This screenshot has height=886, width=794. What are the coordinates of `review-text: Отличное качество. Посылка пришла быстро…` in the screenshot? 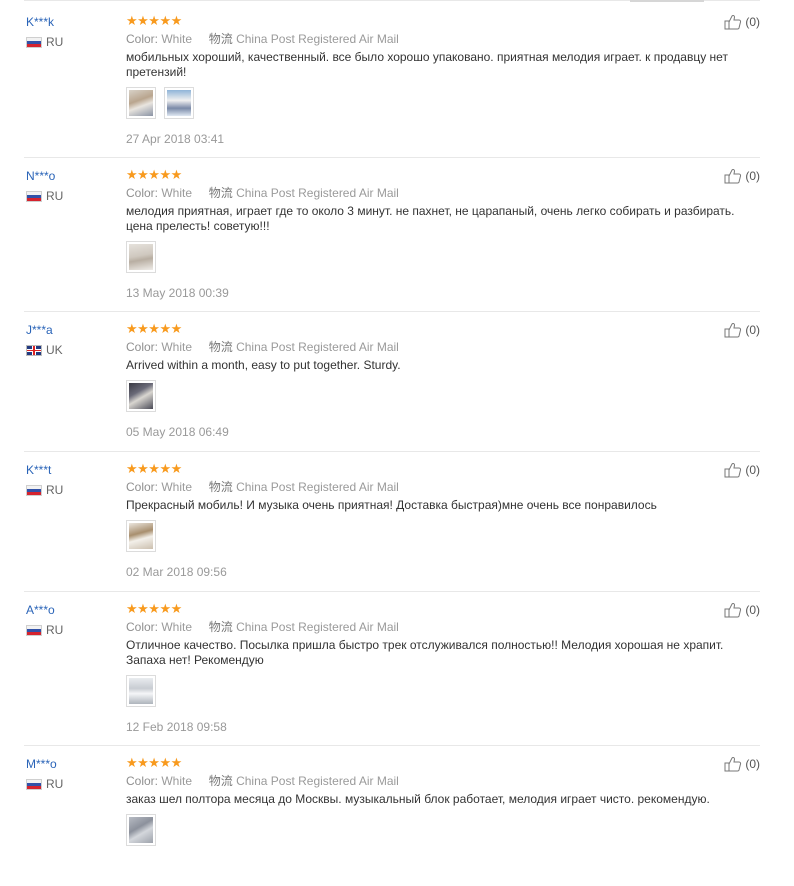 It's located at (425, 652).